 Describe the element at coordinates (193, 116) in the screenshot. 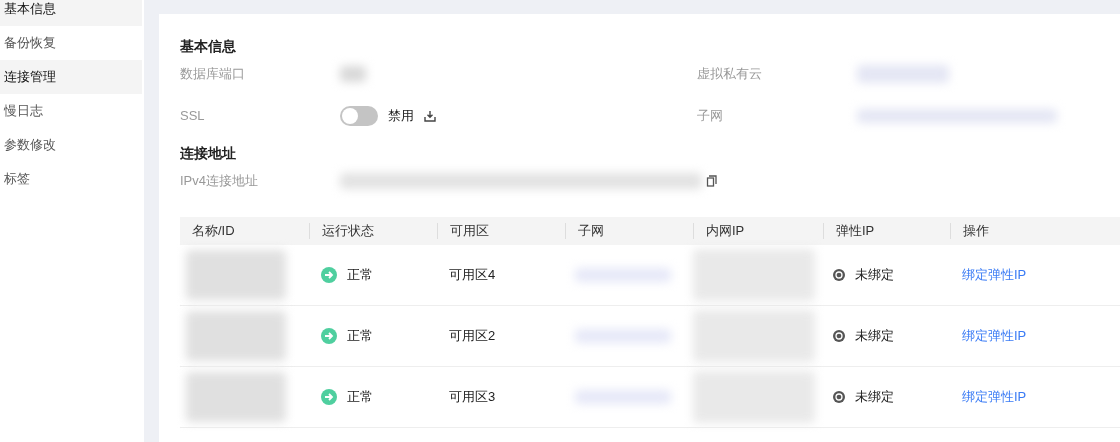

I see `field-label: SSL` at that location.